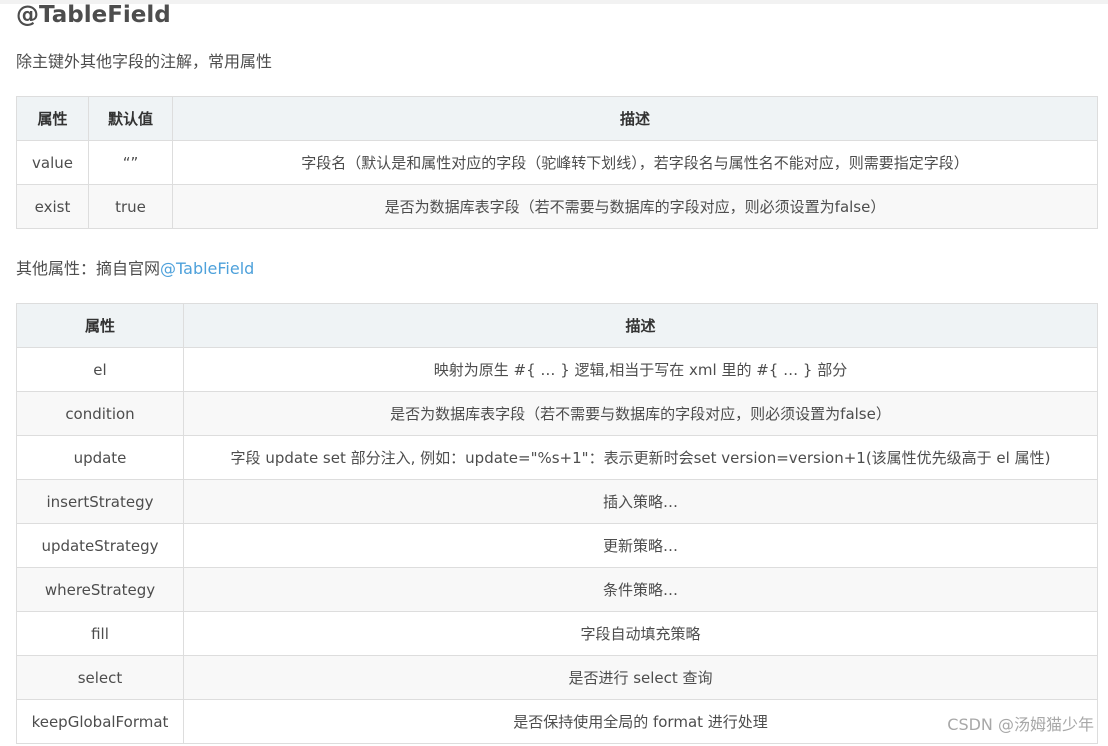 The image size is (1108, 746). What do you see at coordinates (130, 118) in the screenshot?
I see `column-header-default: 默认值` at bounding box center [130, 118].